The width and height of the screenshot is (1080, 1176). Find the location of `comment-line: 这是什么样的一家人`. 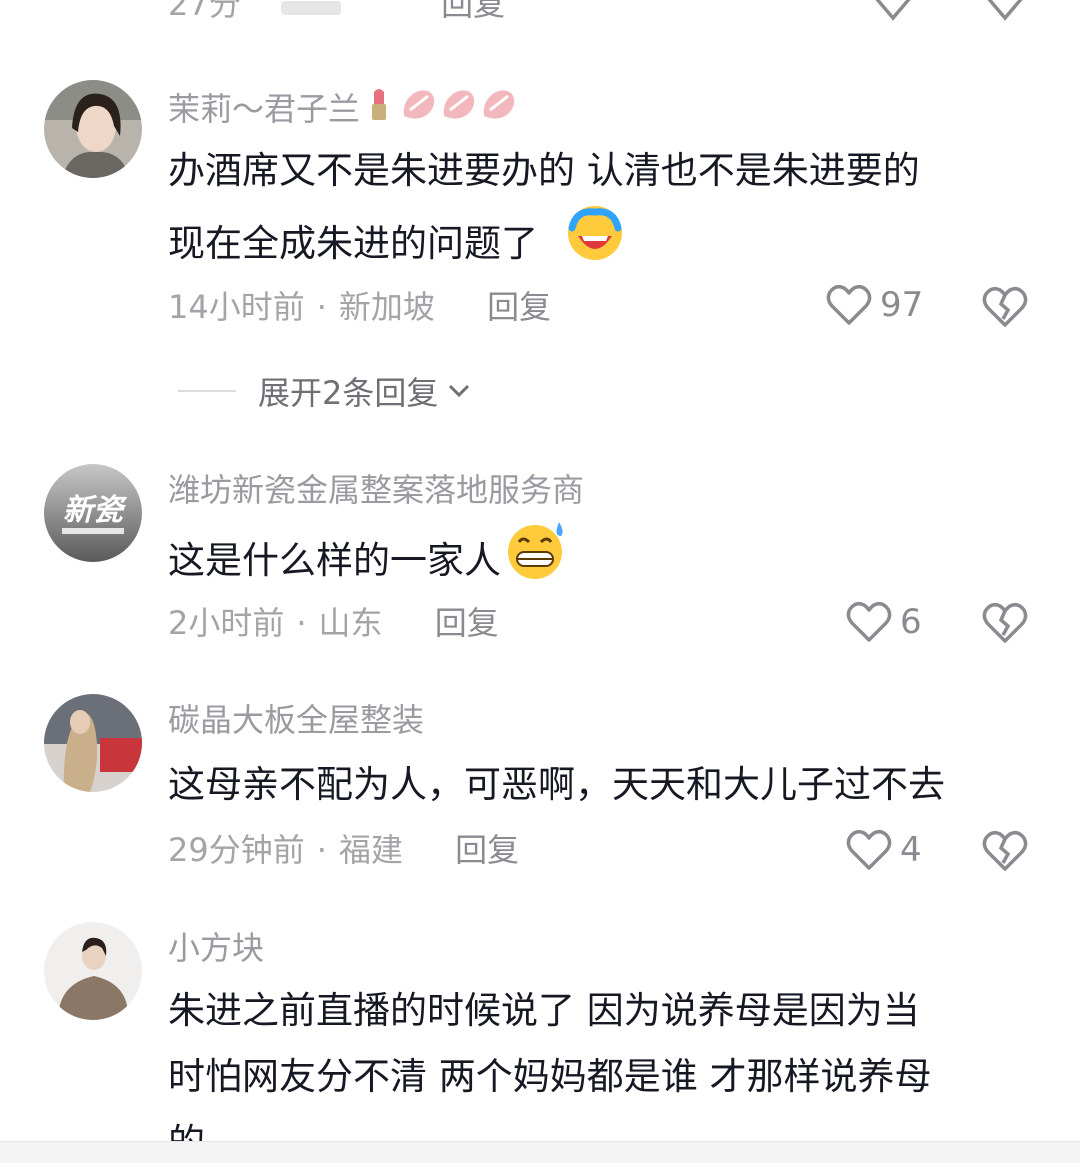

comment-line: 这是什么样的一家人 is located at coordinates (334, 560).